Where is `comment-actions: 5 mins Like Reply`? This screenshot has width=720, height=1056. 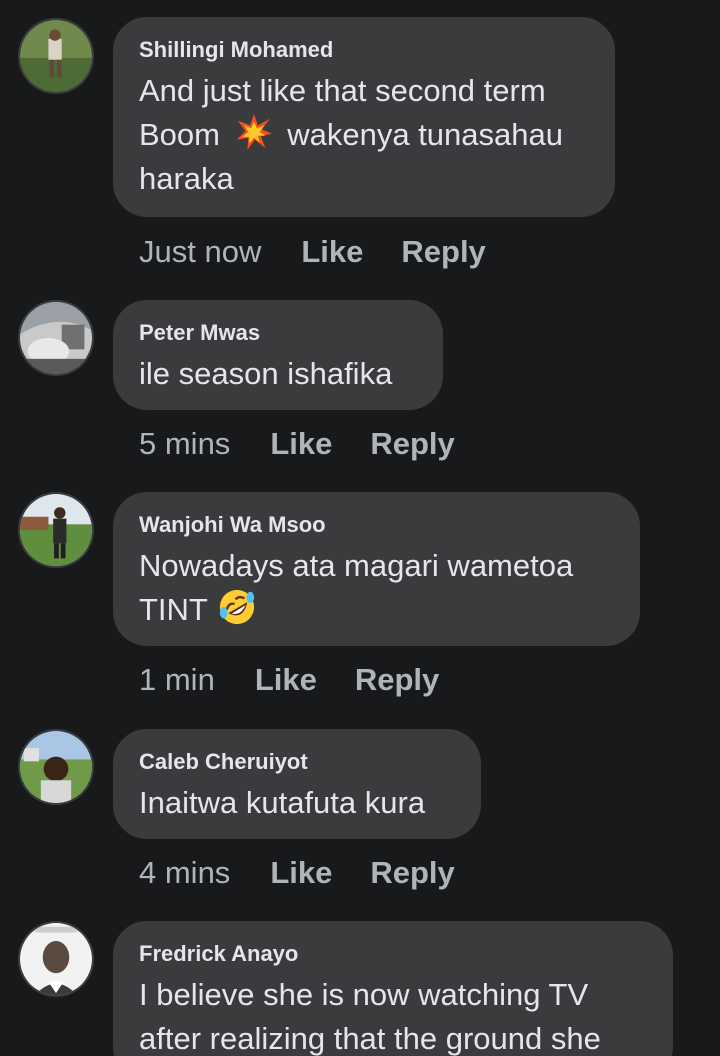 comment-actions: 5 mins Like Reply is located at coordinates (316, 444).